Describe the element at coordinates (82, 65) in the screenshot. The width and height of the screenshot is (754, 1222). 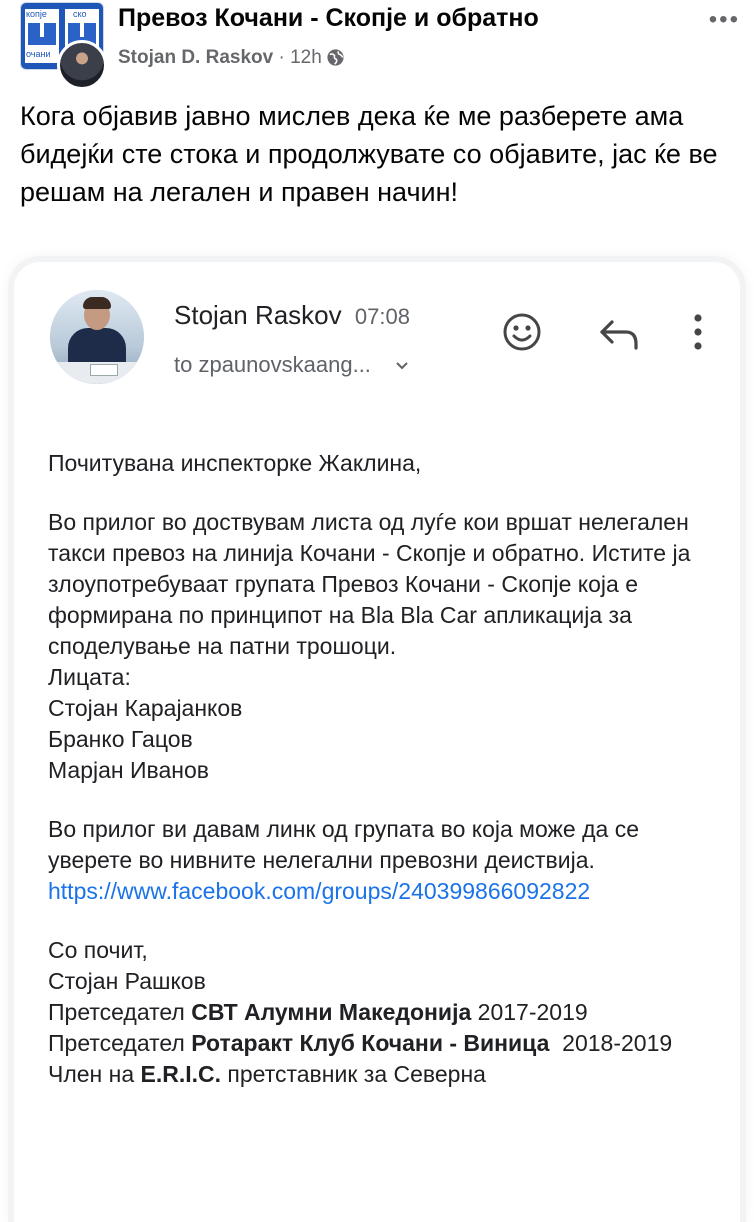
I see `author-avatar` at that location.